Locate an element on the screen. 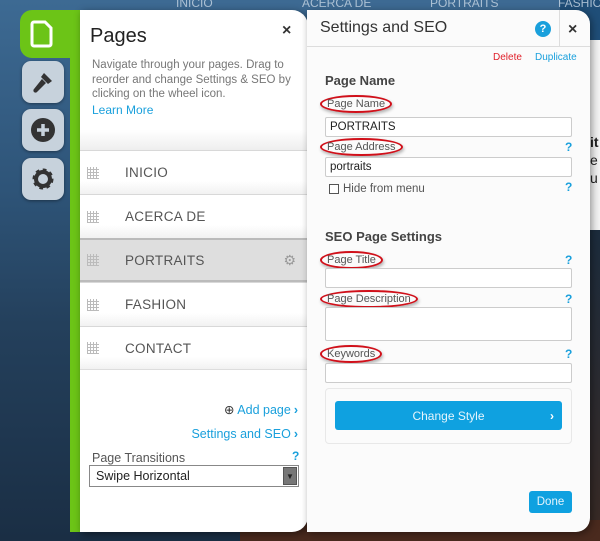 The width and height of the screenshot is (600, 541). page-name-heading: Page Name is located at coordinates (360, 80).